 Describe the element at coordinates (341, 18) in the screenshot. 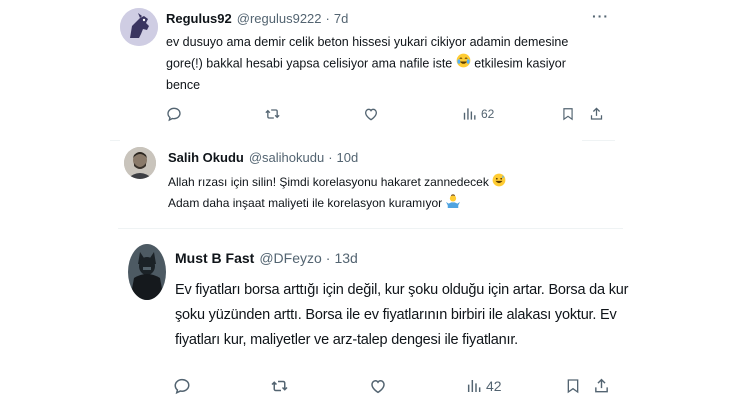

I see `timestamp: 7d` at that location.